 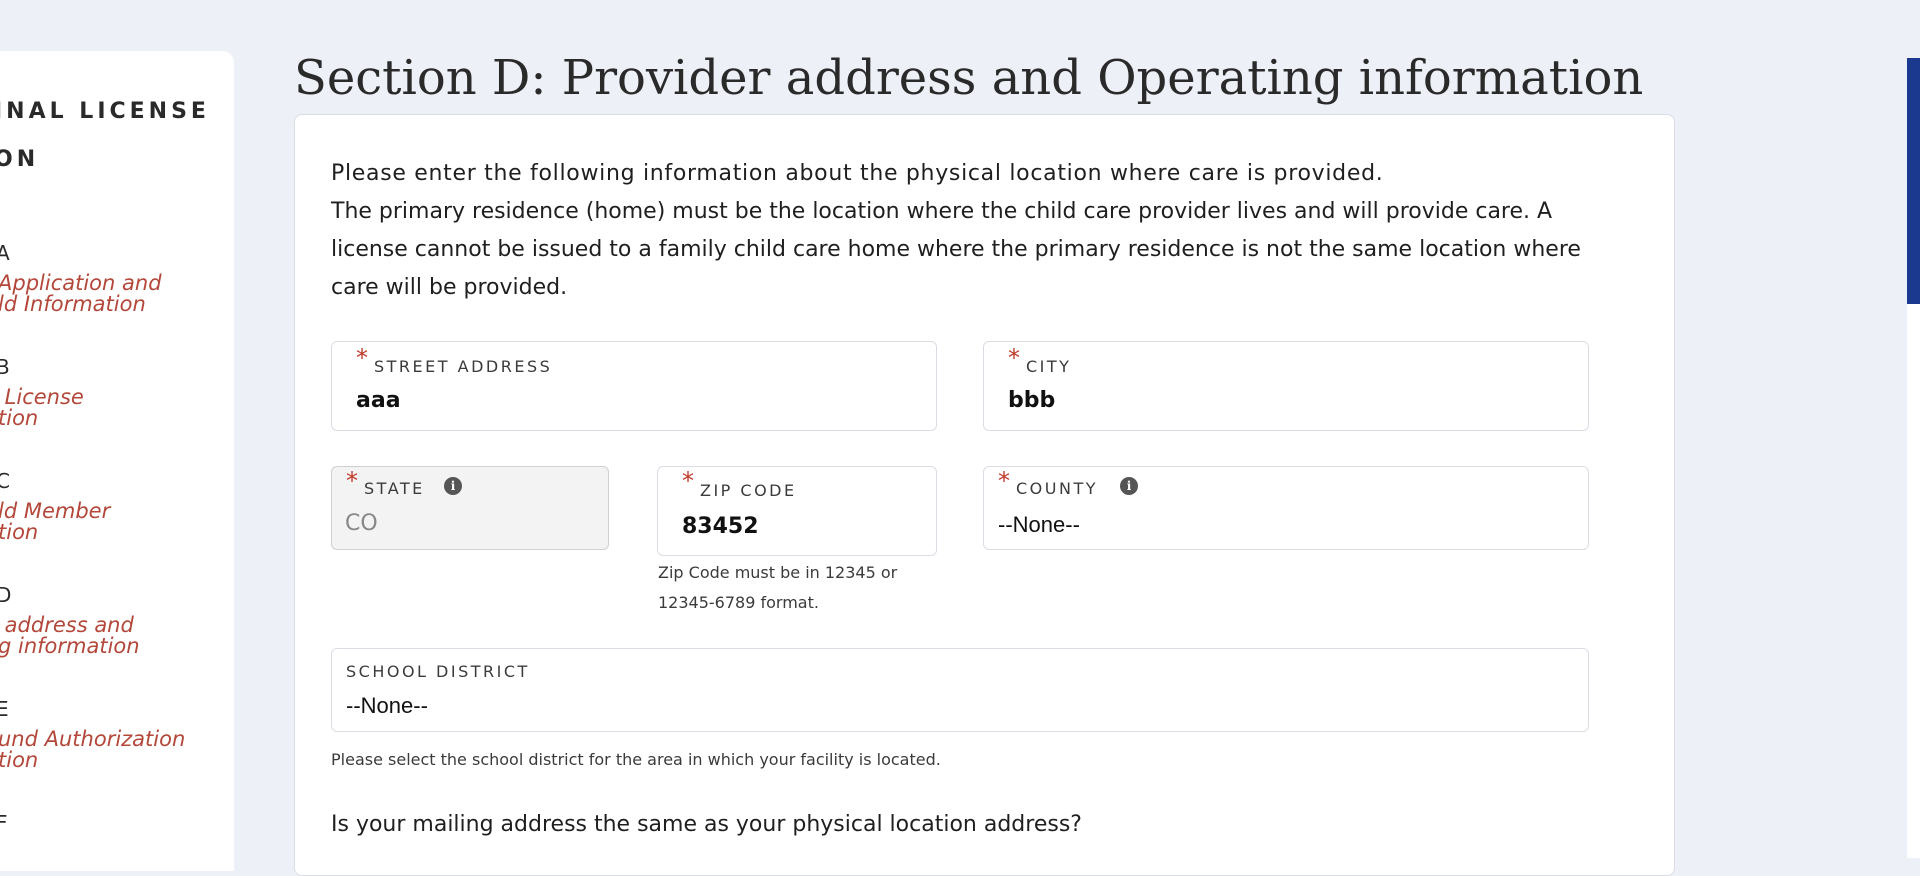 I want to click on city-field: * CITY bbb, so click(x=1286, y=386).